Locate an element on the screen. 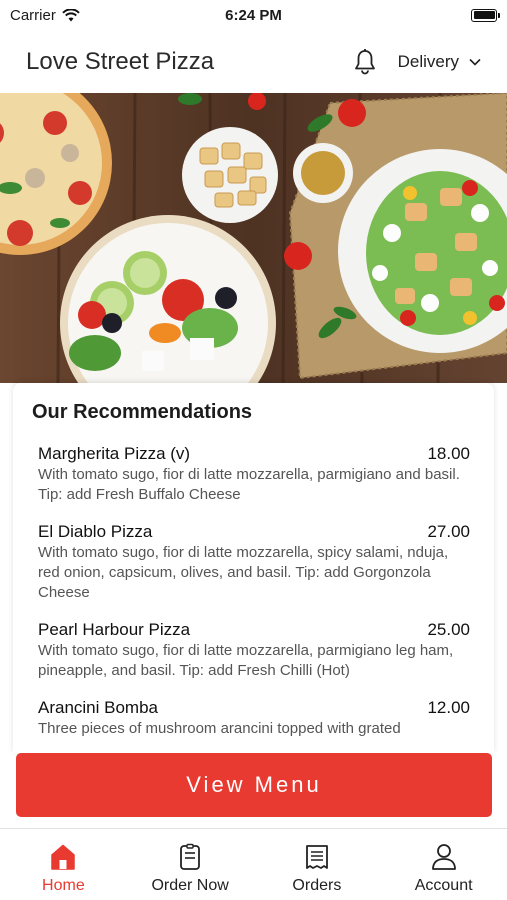 The image size is (507, 900). delivery-mode-selector: Delivery is located at coordinates (439, 62).